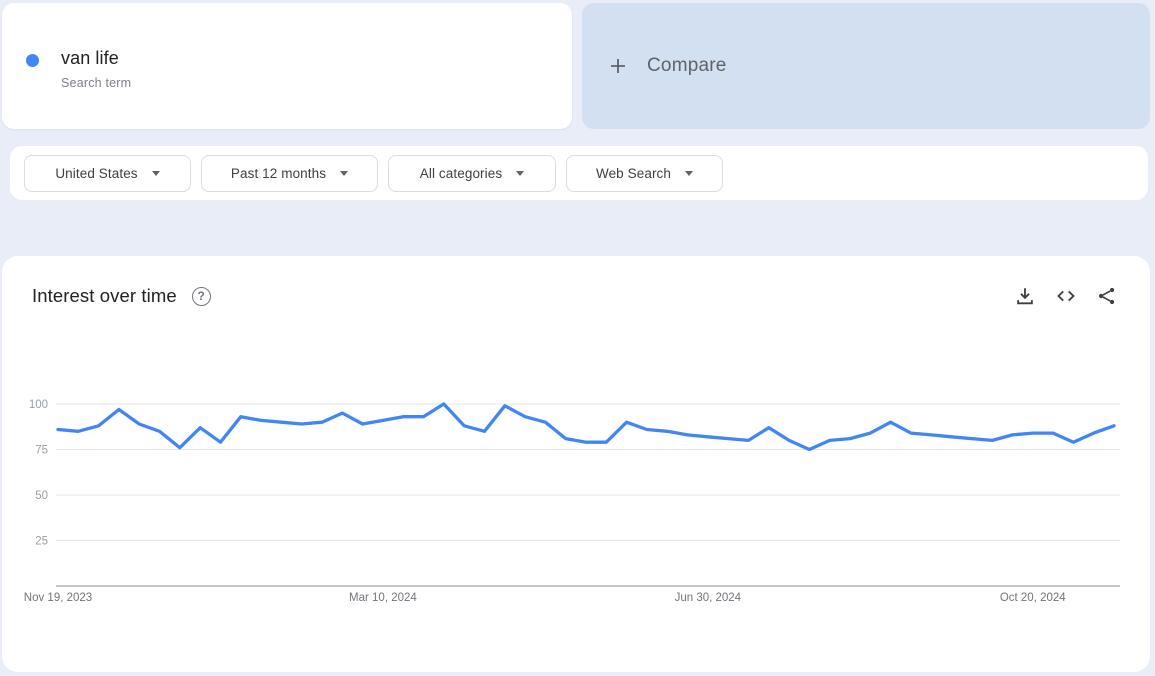 The width and height of the screenshot is (1155, 676). I want to click on y-axis-tick-label: 50, so click(41, 496).